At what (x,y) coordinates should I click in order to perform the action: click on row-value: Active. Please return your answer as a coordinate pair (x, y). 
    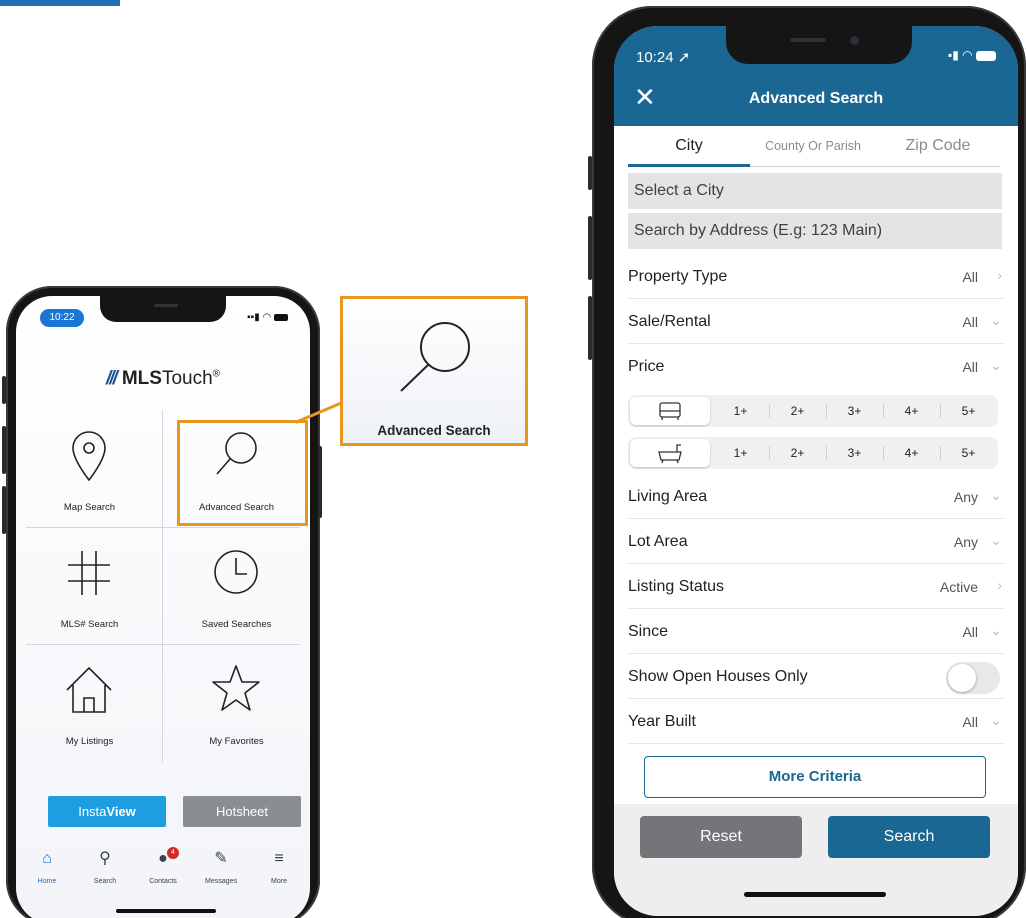
    Looking at the image, I should click on (958, 587).